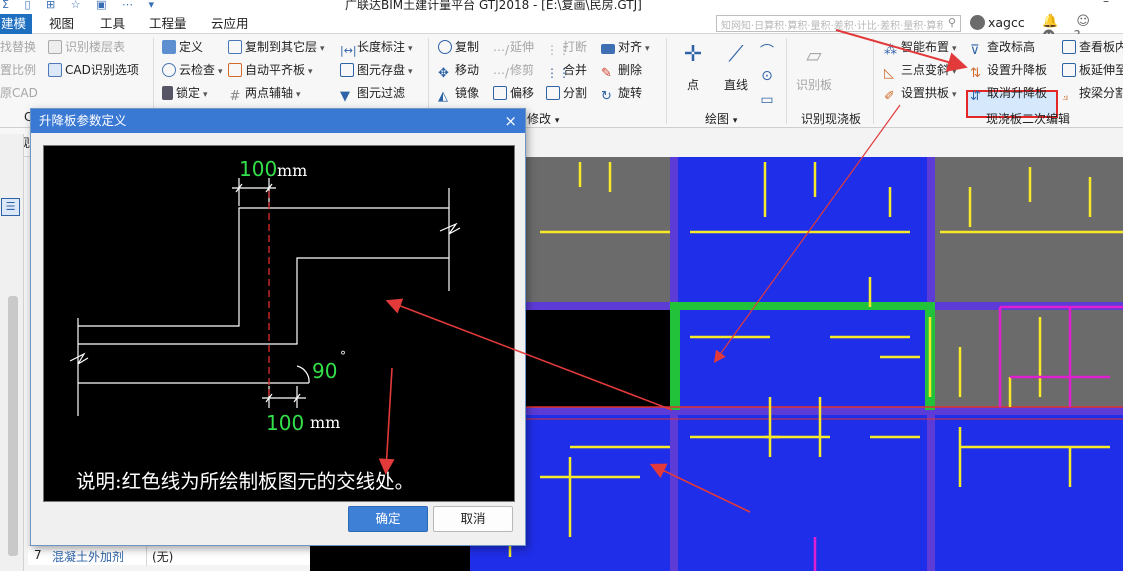  I want to click on top-dim-unit: mm, so click(292, 170).